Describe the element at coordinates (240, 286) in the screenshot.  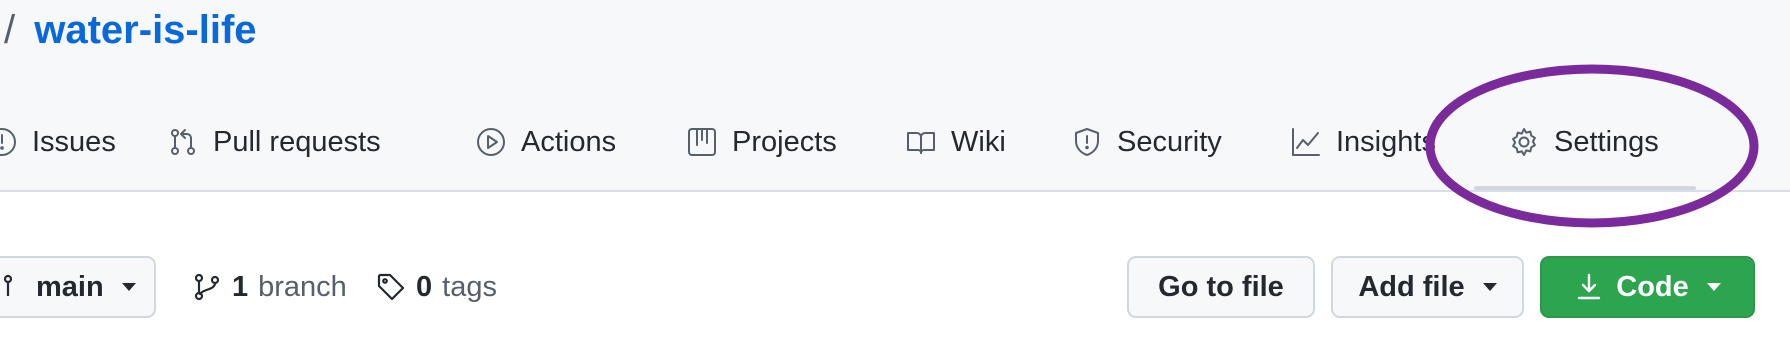
I see `branches-count: 1` at that location.